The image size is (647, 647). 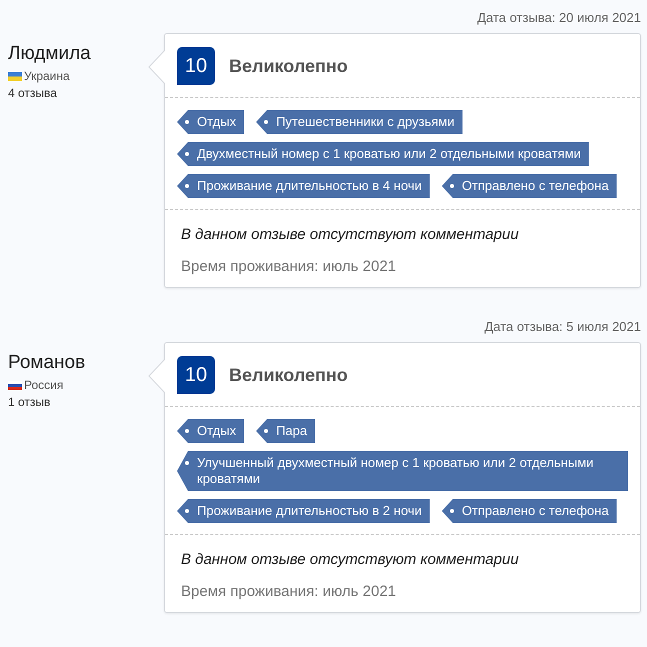 I want to click on review-date: Дата отзыва: 20 июля 2021, so click(x=559, y=17).